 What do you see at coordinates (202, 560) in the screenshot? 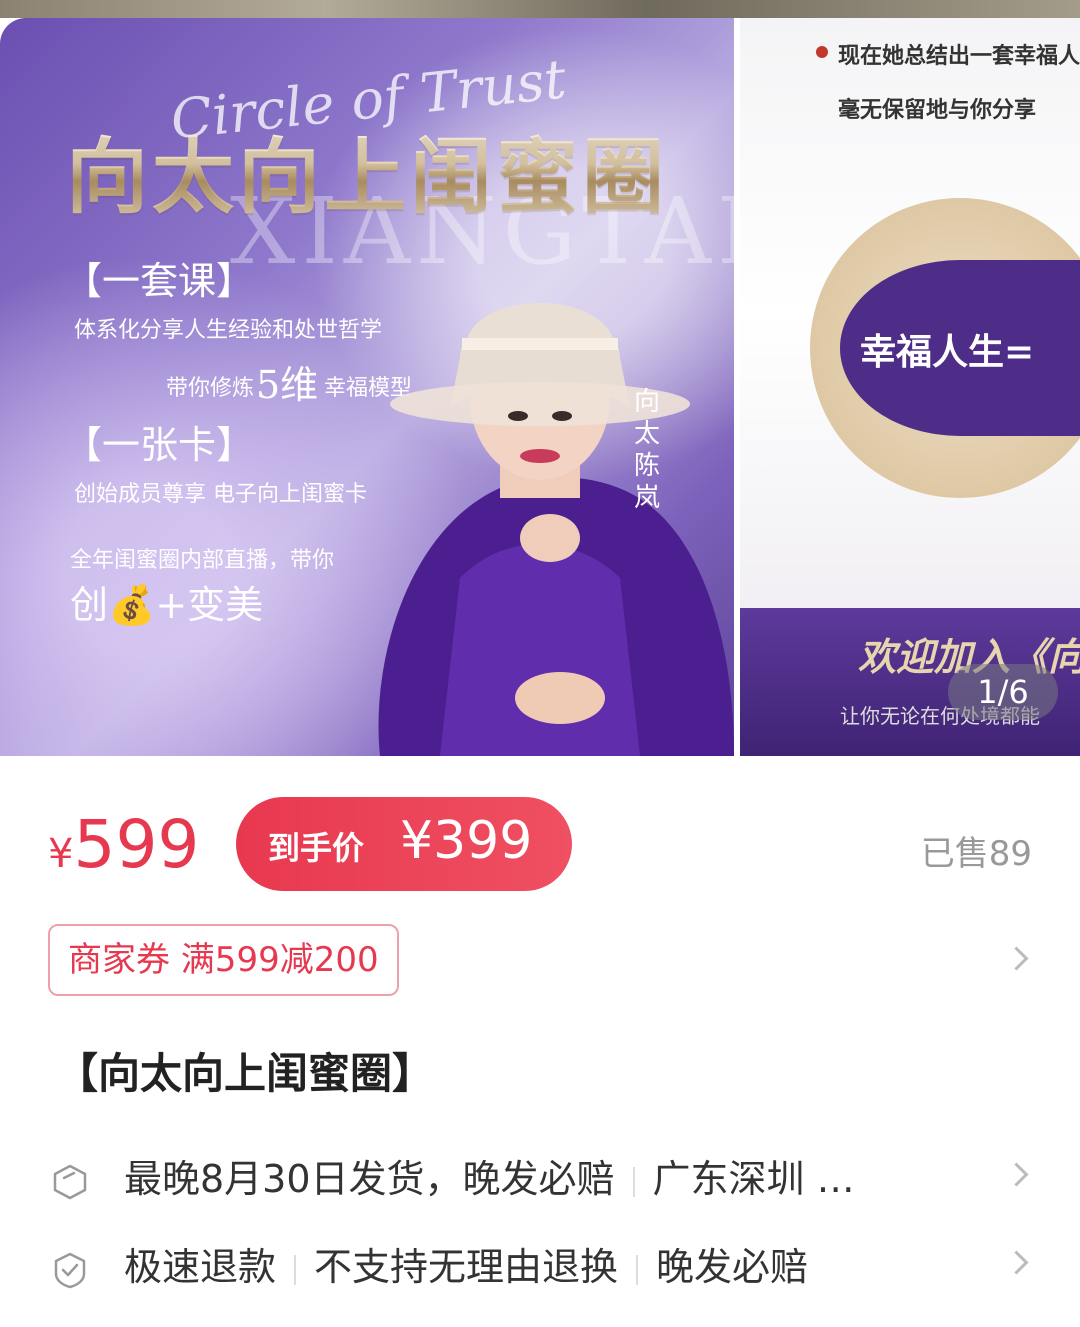
I see `section3-line: 全年闺蜜圈内部直播，带你` at bounding box center [202, 560].